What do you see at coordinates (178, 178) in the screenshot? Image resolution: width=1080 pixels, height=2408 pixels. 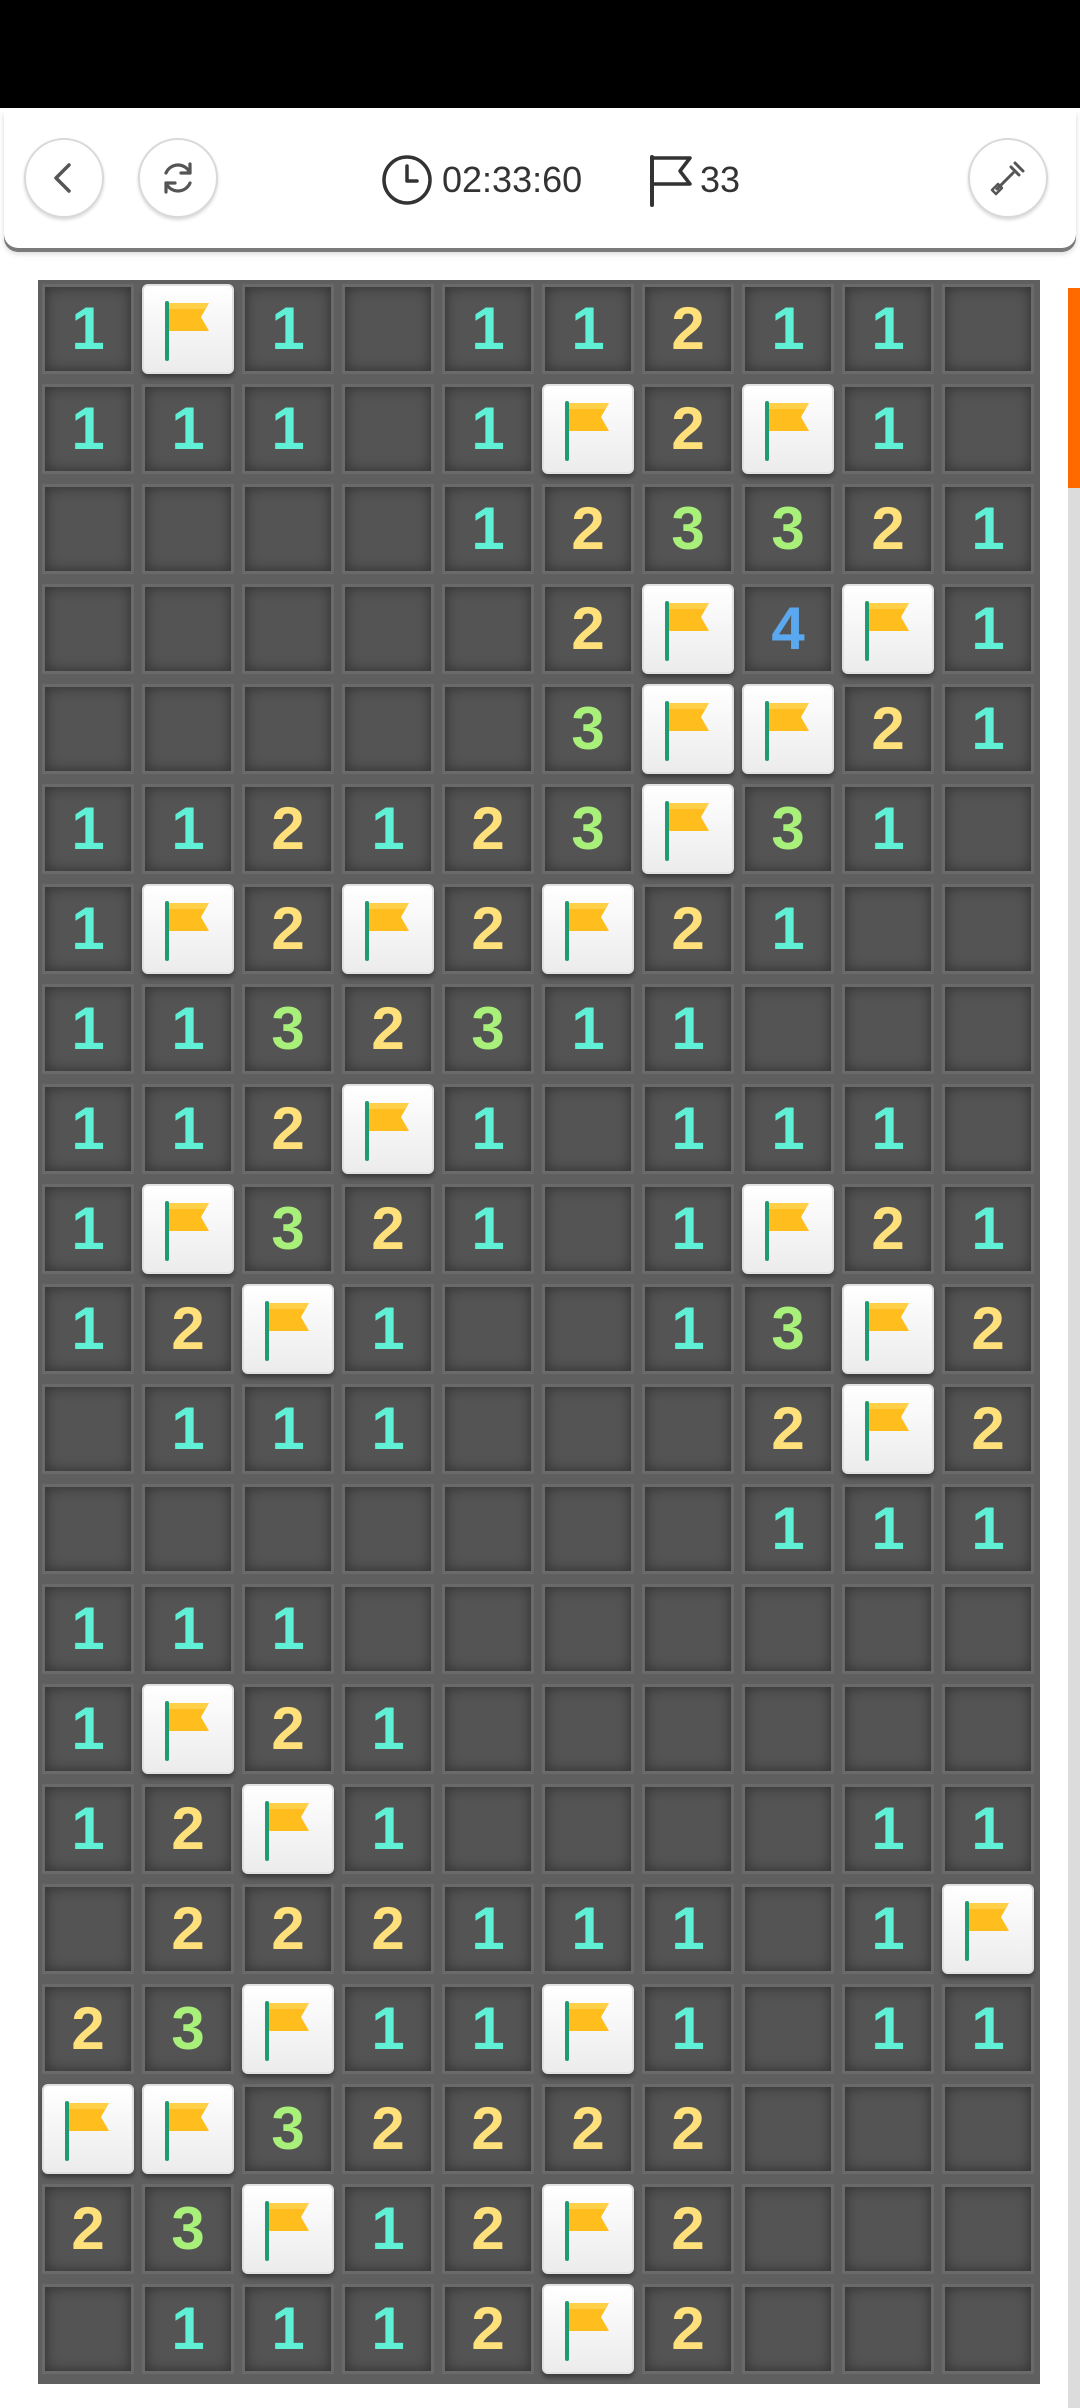 I see `restart-button` at bounding box center [178, 178].